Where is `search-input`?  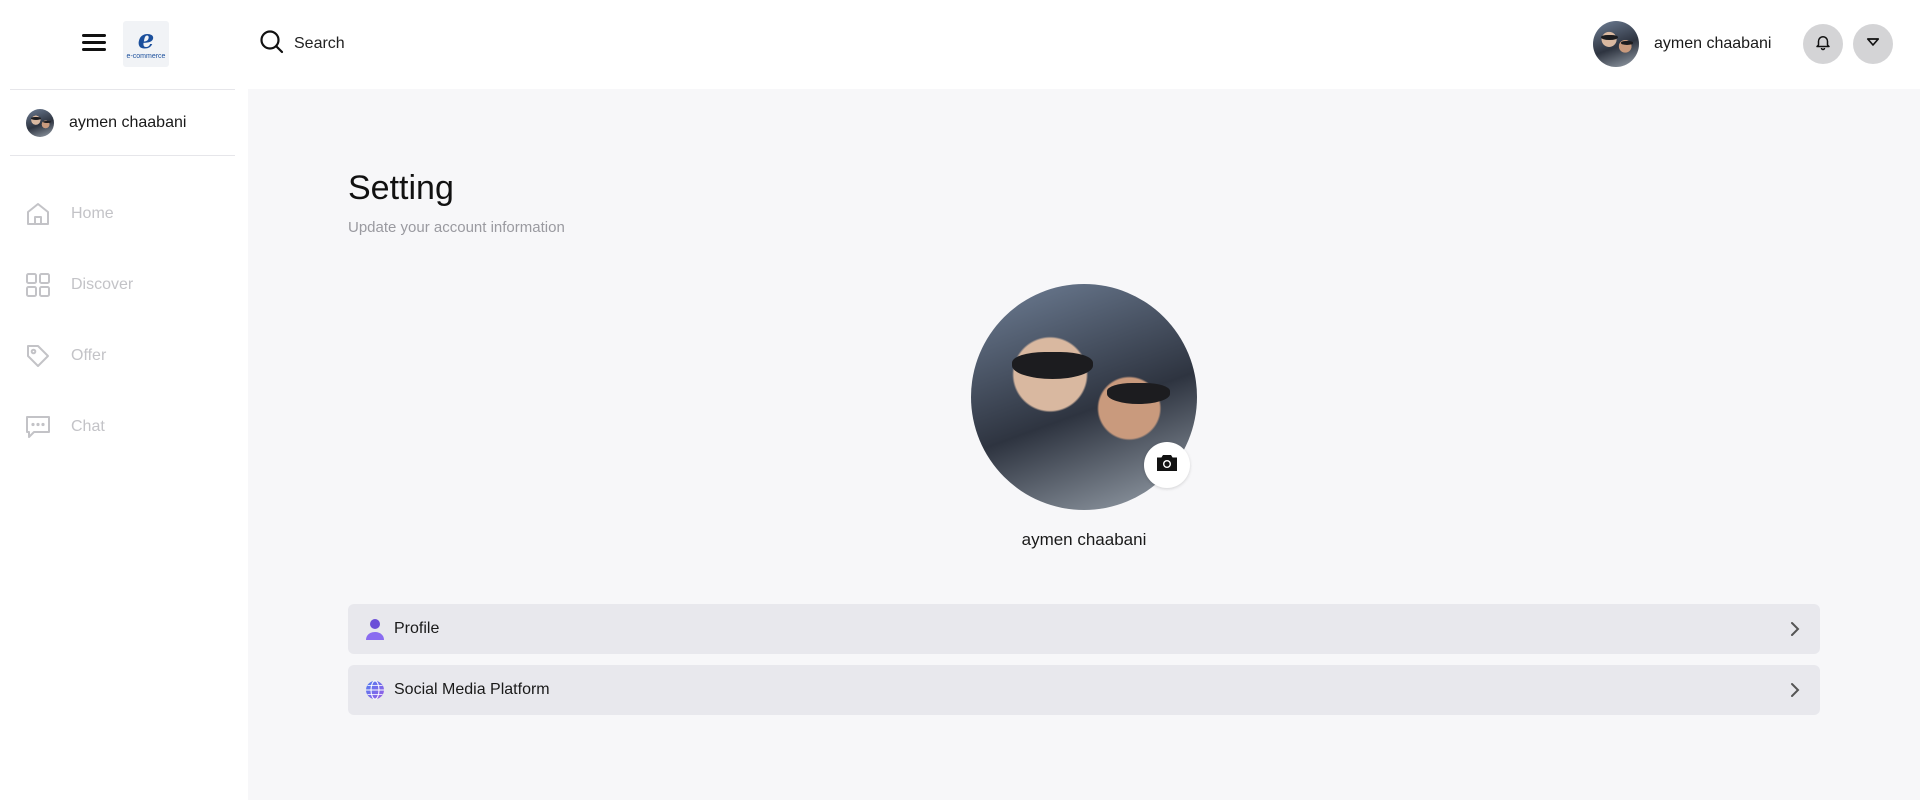 search-input is located at coordinates (394, 44).